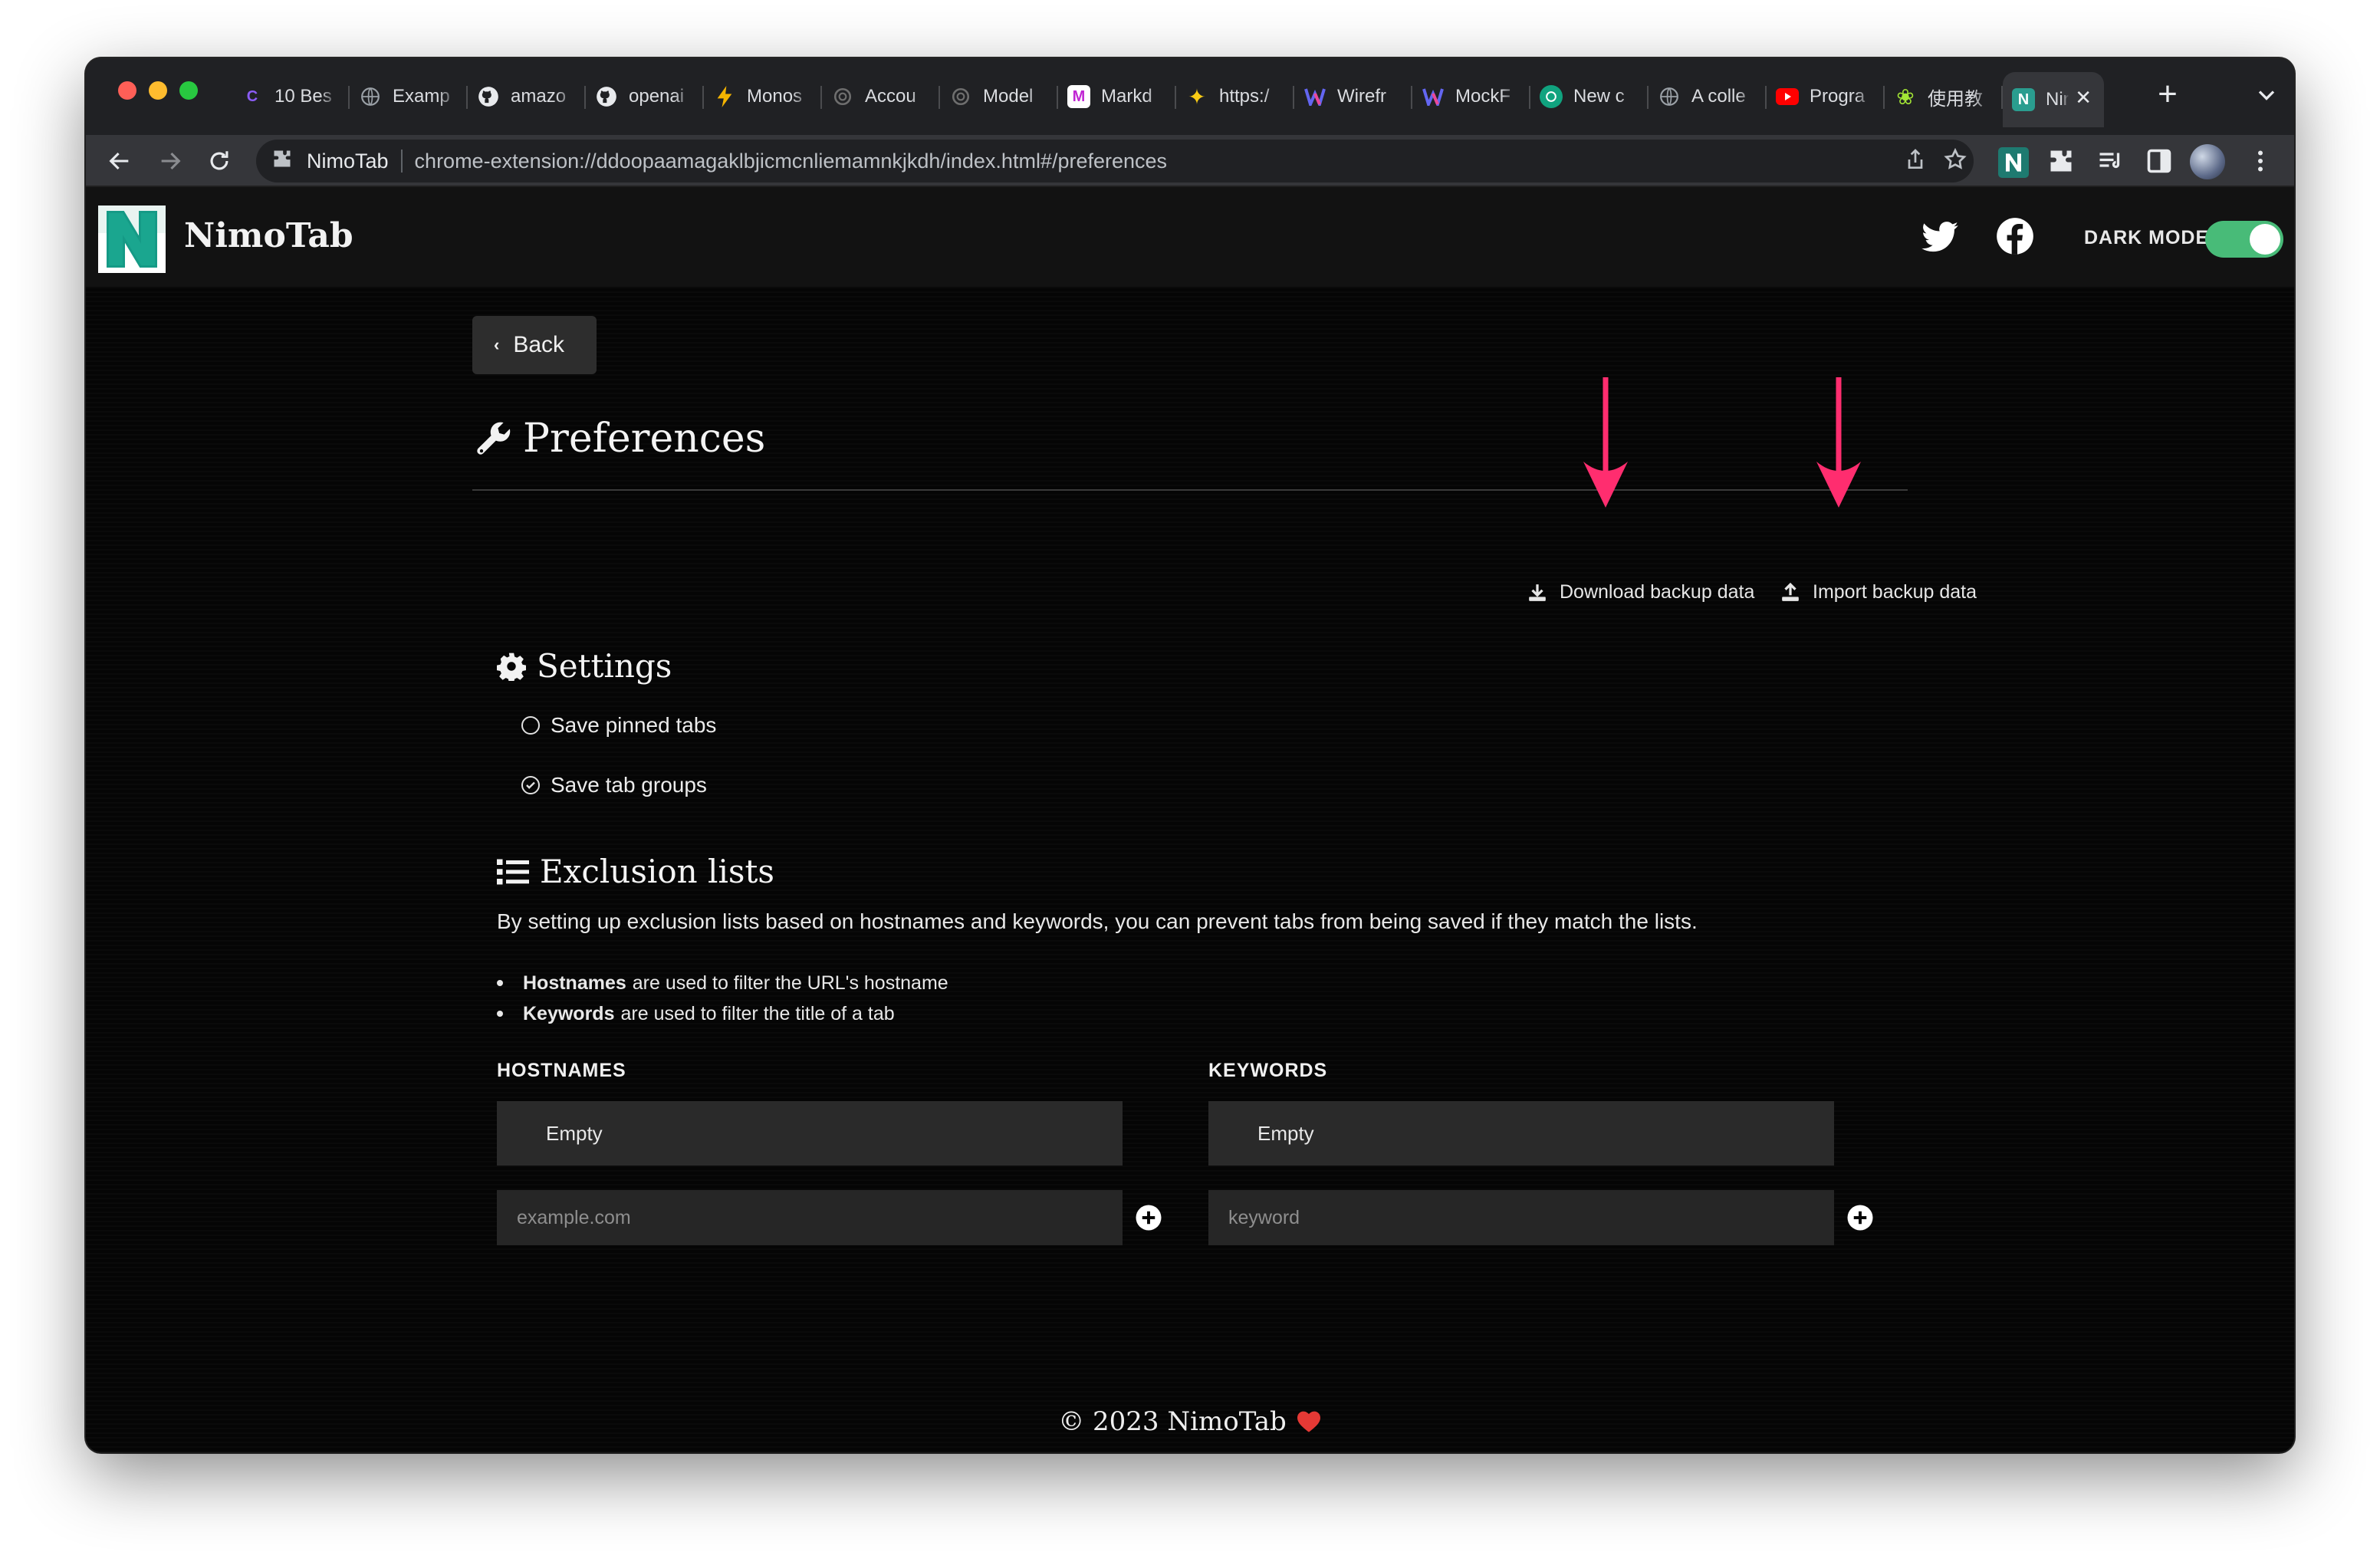  Describe the element at coordinates (158, 91) in the screenshot. I see `minimize-window-button` at that location.